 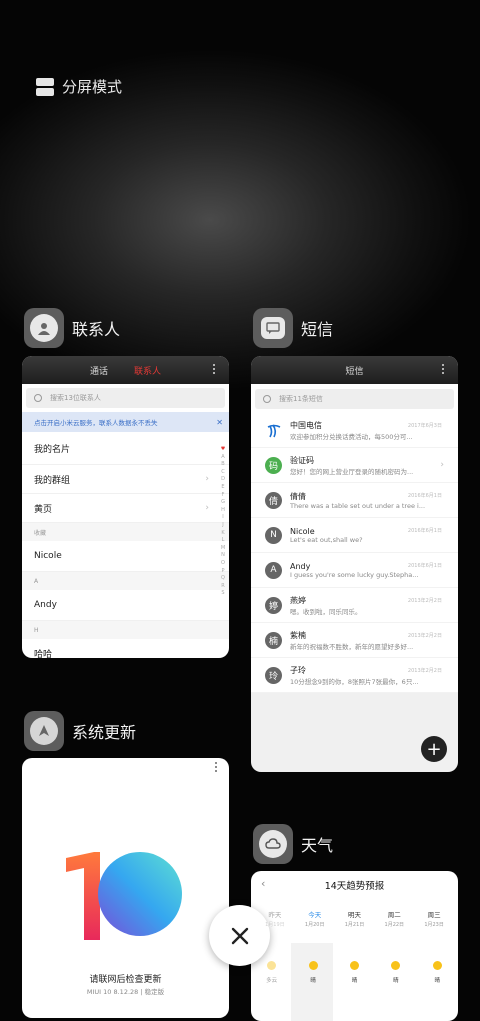 I want to click on chevron-right-icon: ›, so click(x=207, y=508).